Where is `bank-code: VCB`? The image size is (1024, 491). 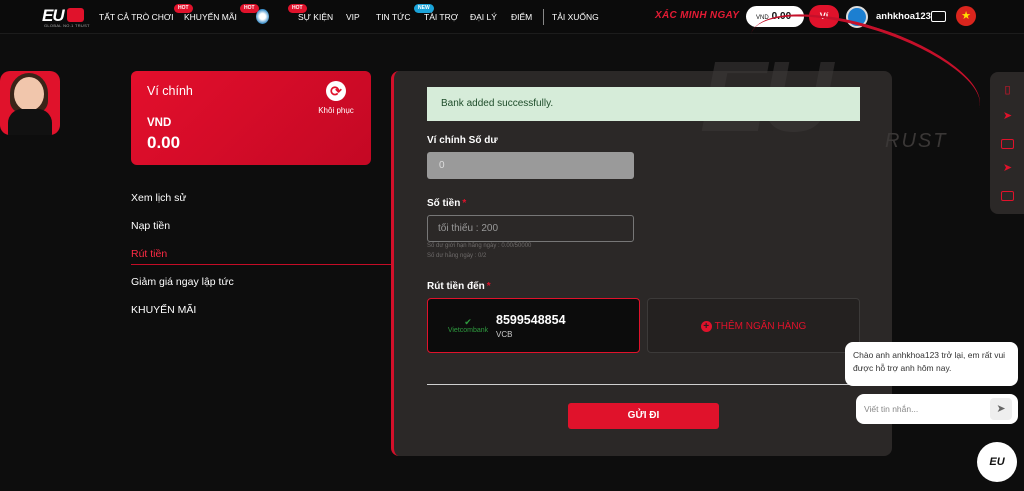
bank-code: VCB is located at coordinates (504, 334).